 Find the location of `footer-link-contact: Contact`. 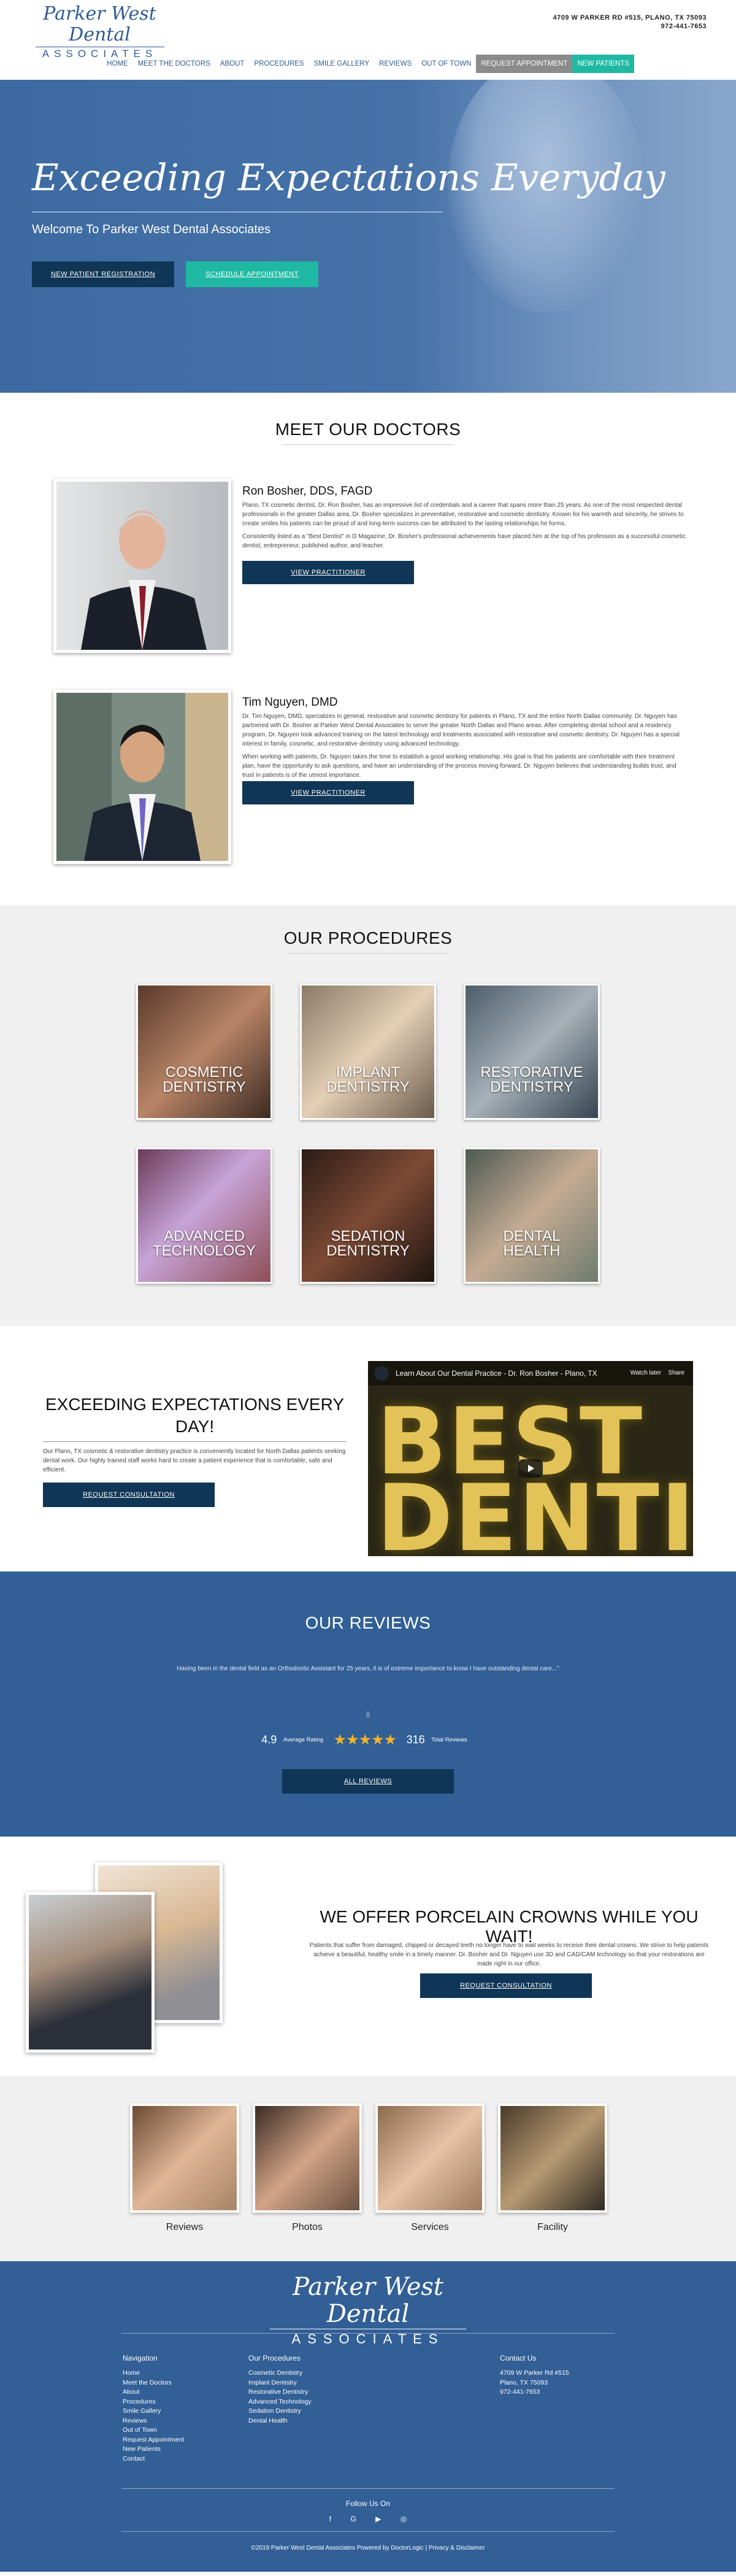

footer-link-contact: Contact is located at coordinates (153, 2459).